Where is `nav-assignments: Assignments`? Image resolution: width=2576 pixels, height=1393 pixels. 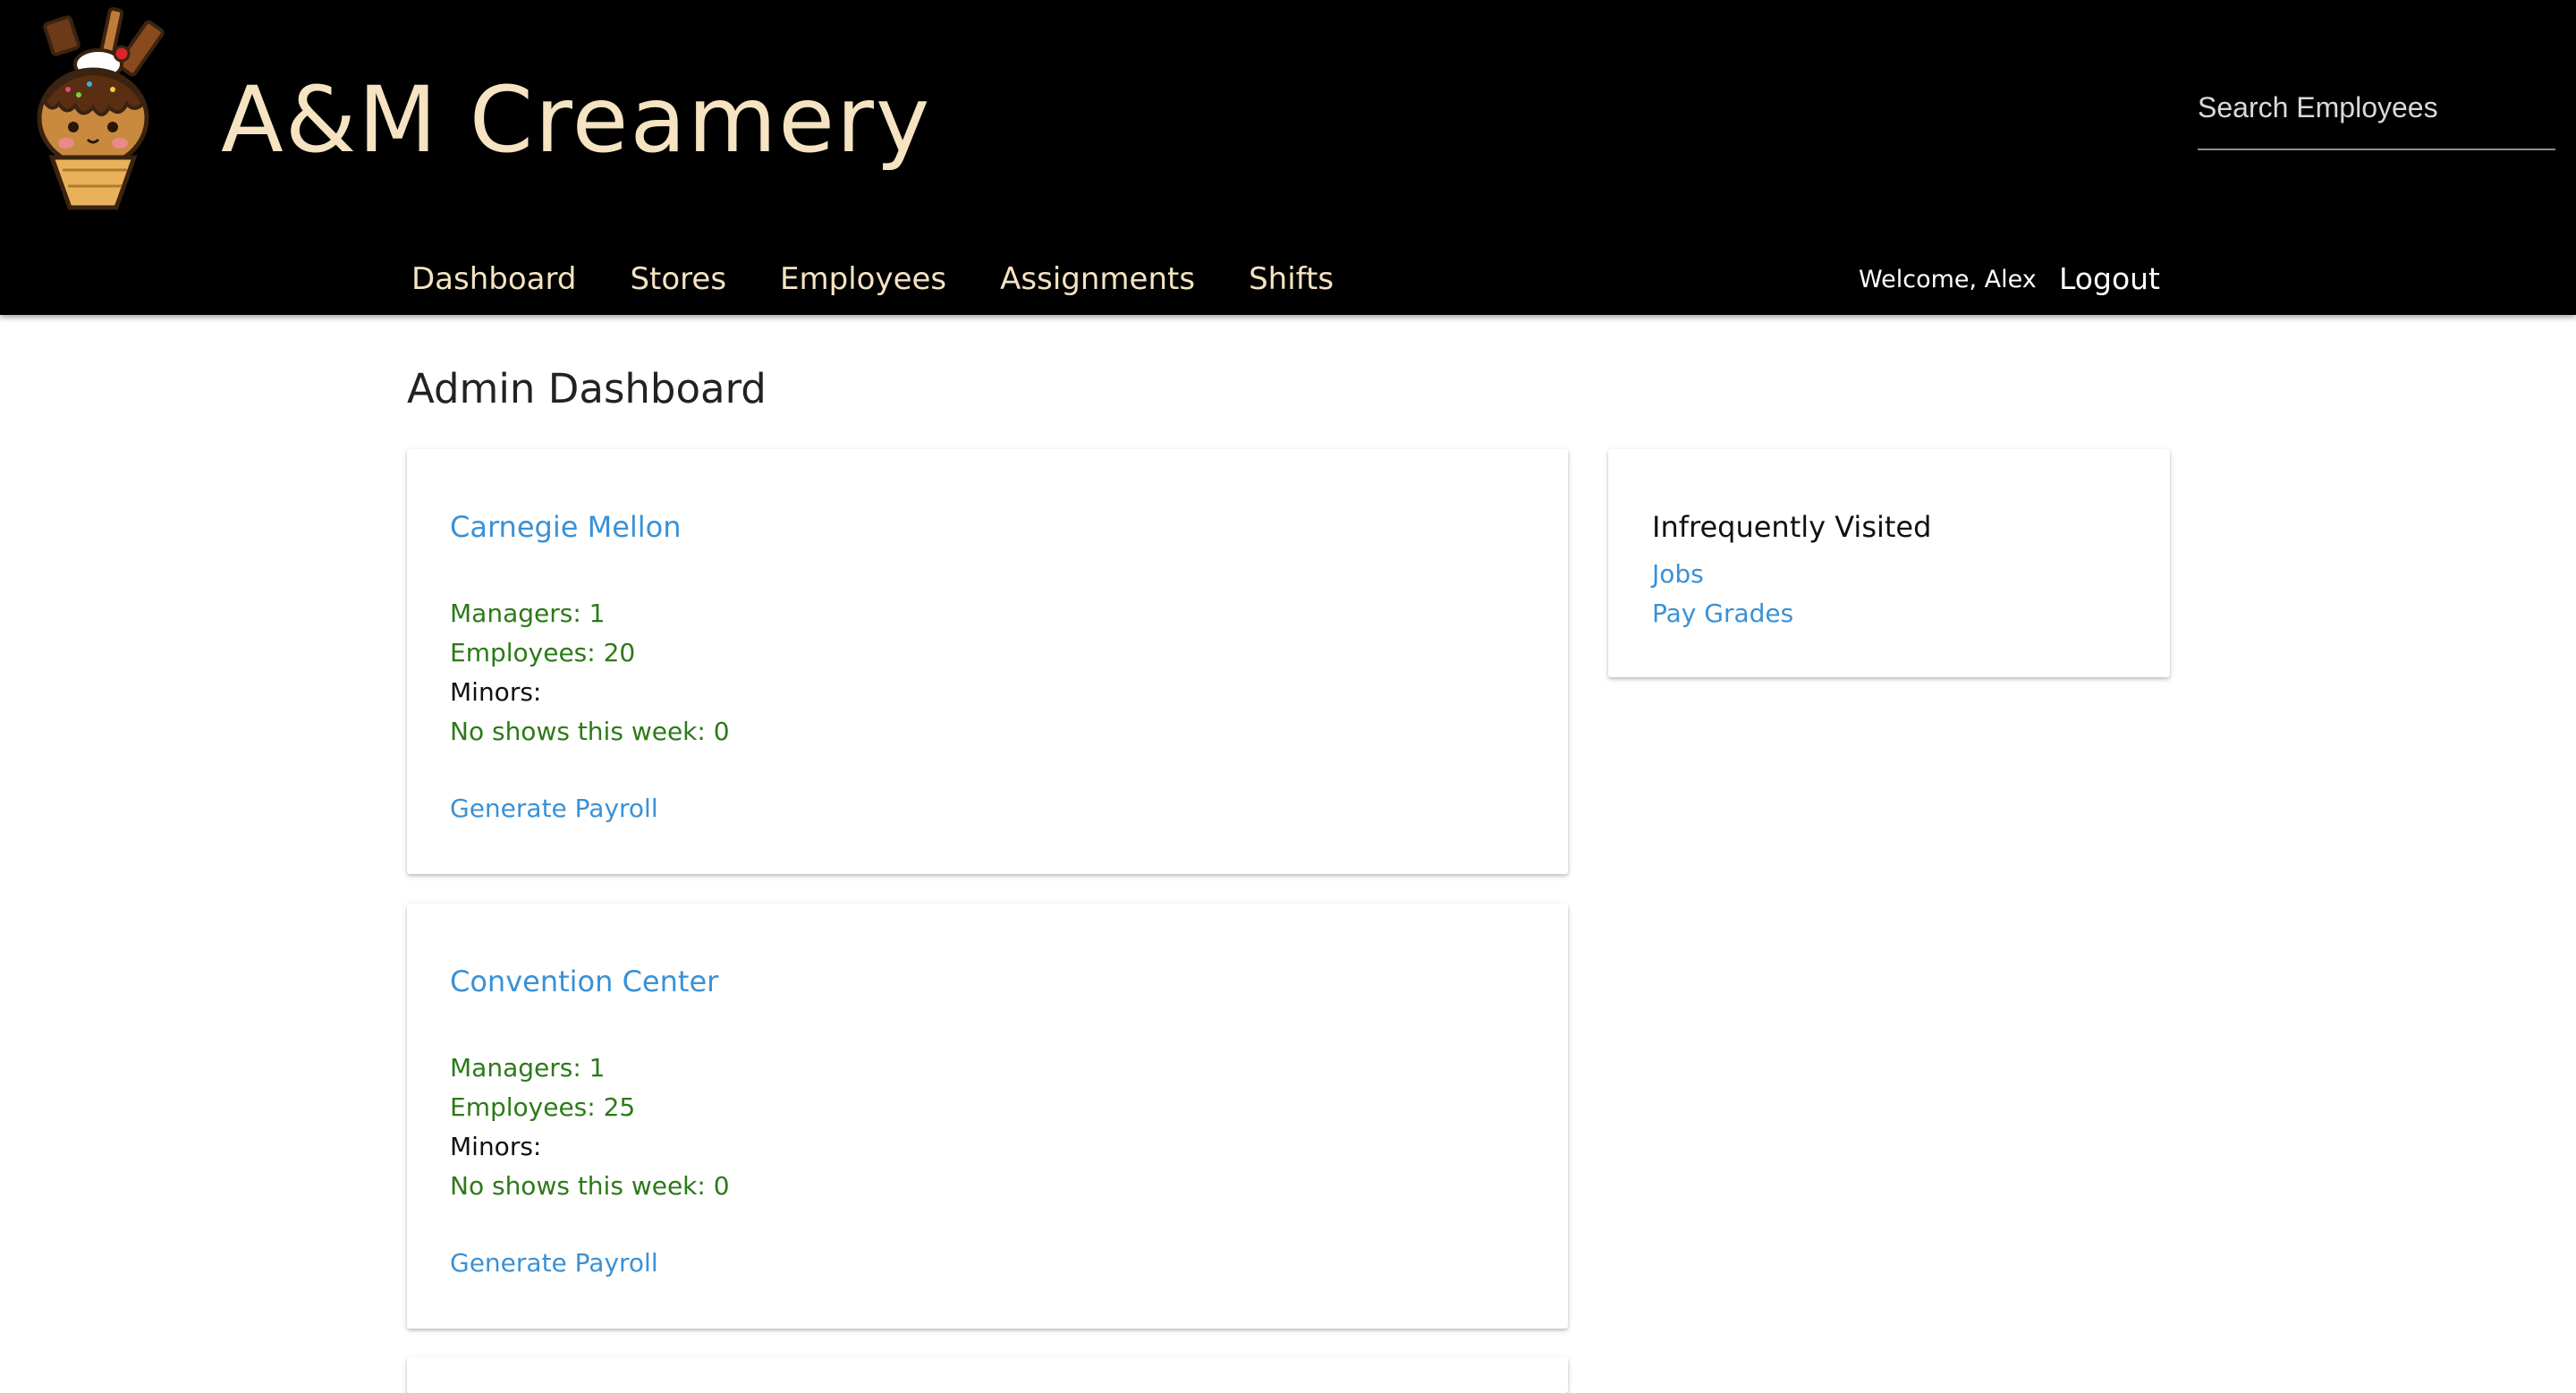
nav-assignments: Assignments is located at coordinates (1097, 279).